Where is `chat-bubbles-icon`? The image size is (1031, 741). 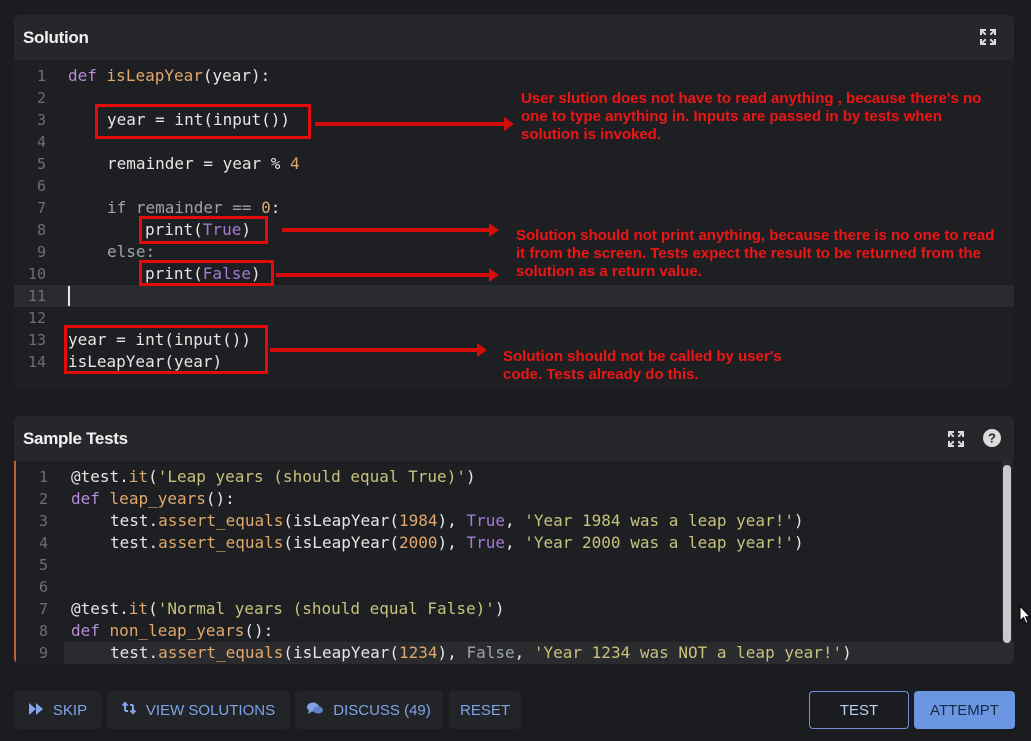
chat-bubbles-icon is located at coordinates (315, 710).